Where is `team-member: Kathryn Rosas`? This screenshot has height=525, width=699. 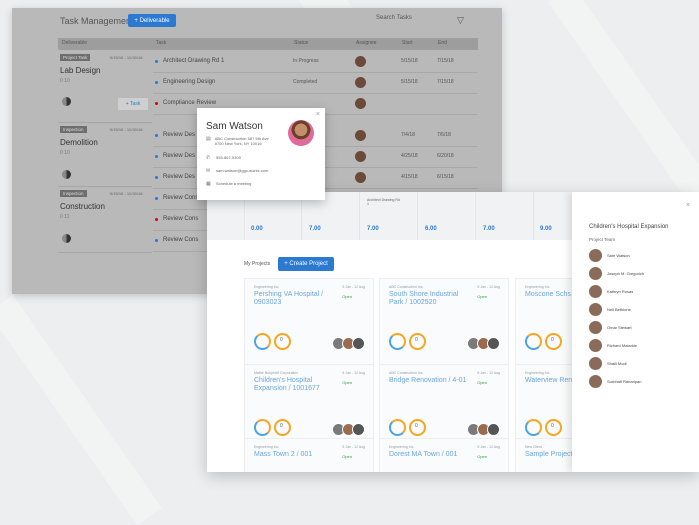 team-member: Kathryn Rosas is located at coordinates (611, 291).